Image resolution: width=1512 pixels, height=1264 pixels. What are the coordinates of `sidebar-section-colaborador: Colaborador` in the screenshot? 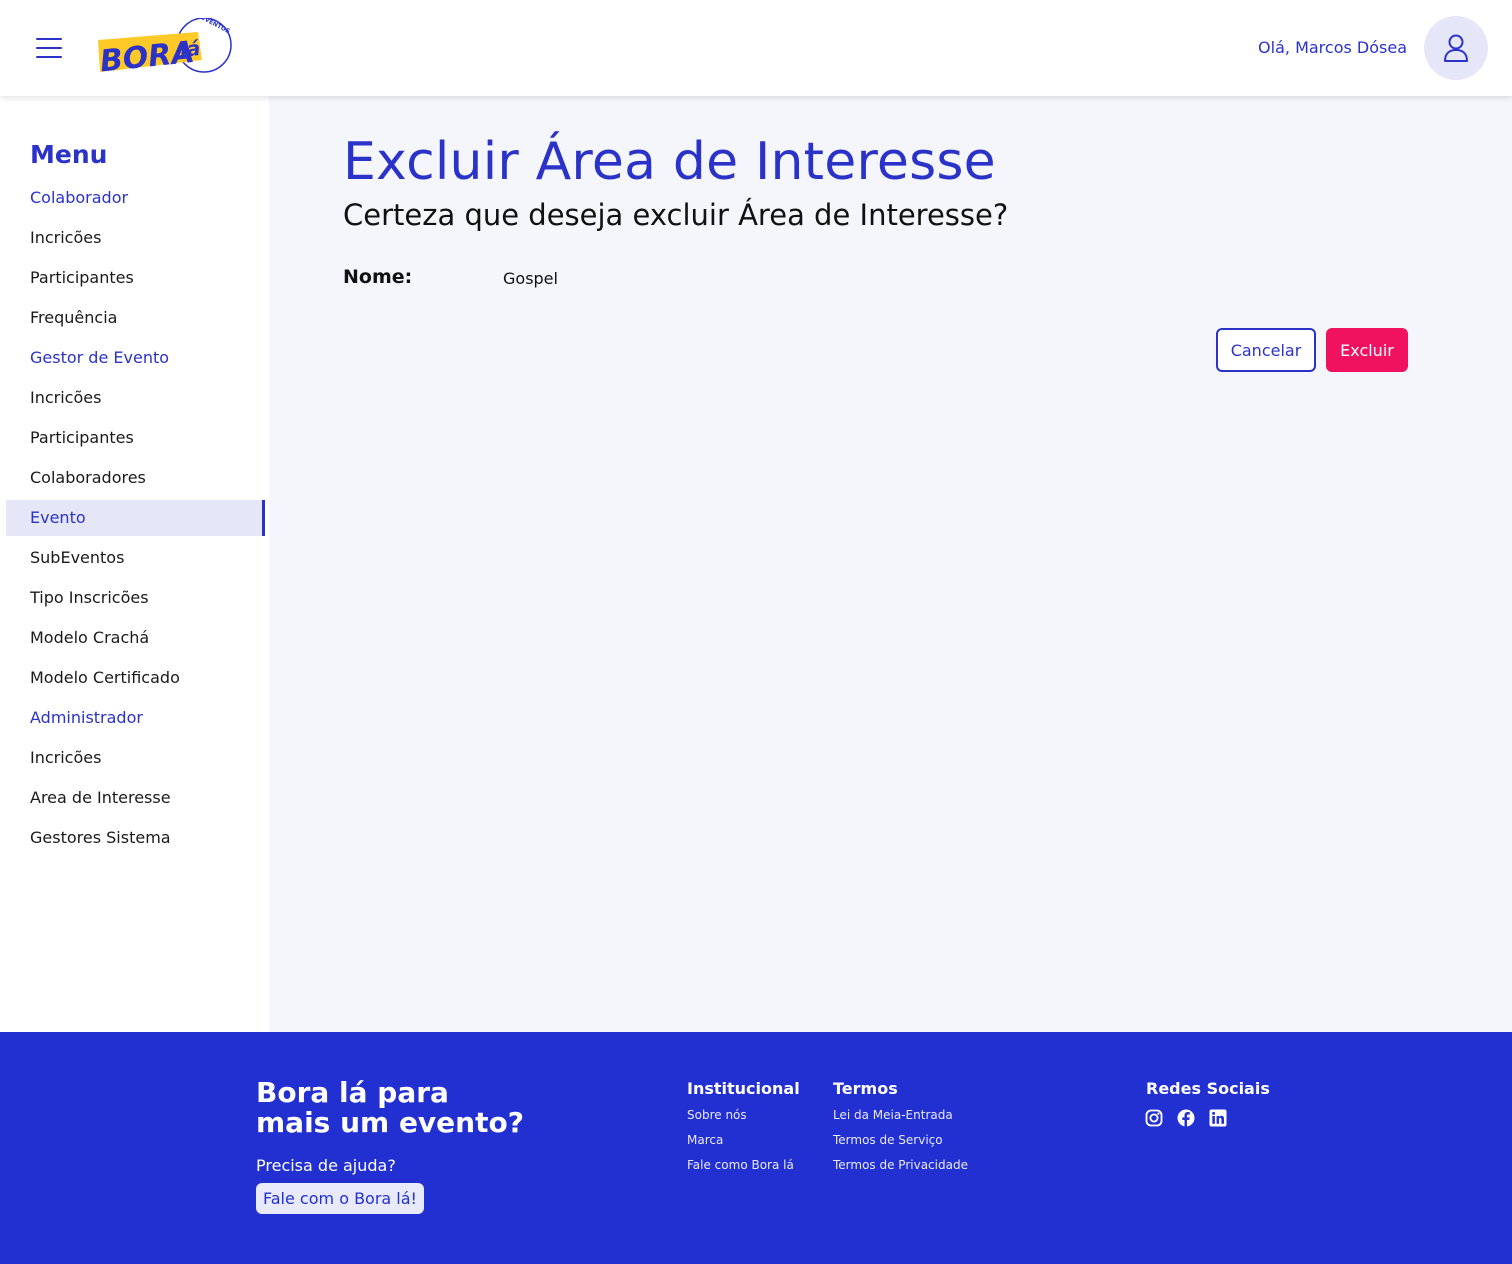 It's located at (134, 198).